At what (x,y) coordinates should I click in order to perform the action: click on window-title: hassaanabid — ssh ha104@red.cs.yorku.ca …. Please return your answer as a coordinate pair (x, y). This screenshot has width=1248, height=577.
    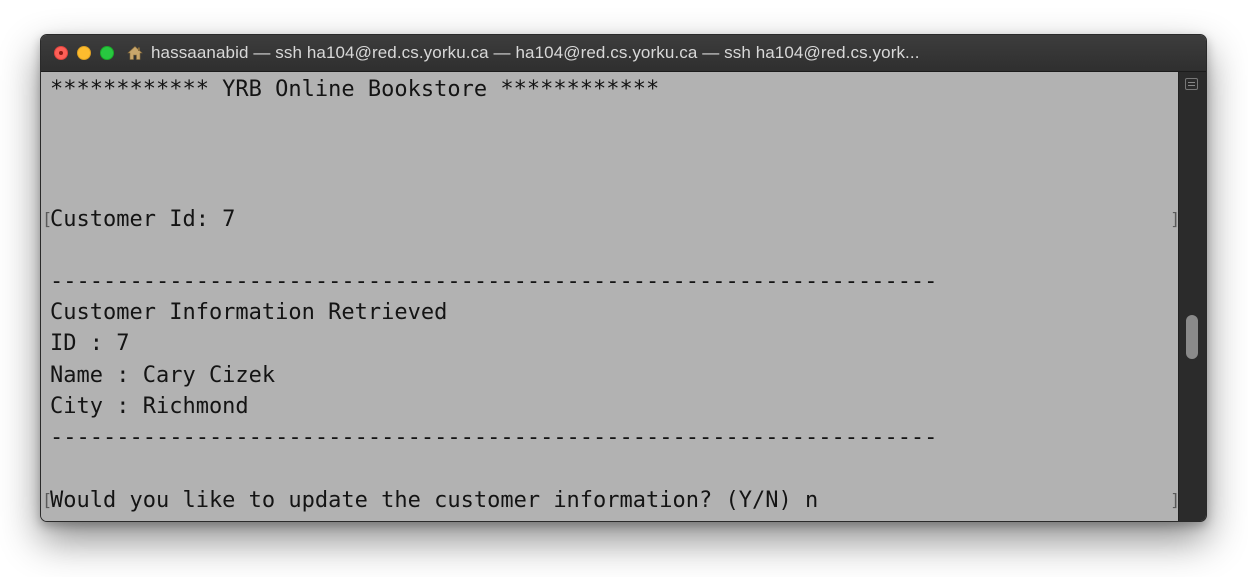
    Looking at the image, I should click on (535, 52).